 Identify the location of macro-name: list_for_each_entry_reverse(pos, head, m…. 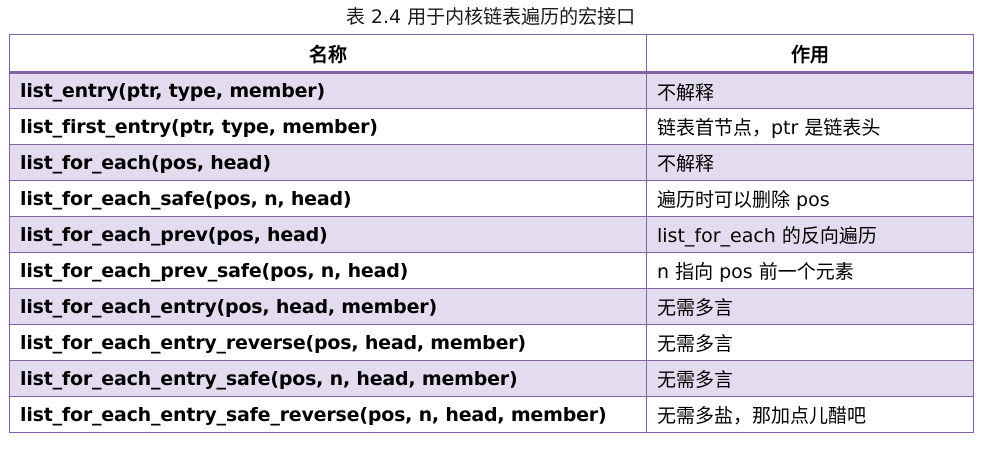
(328, 342).